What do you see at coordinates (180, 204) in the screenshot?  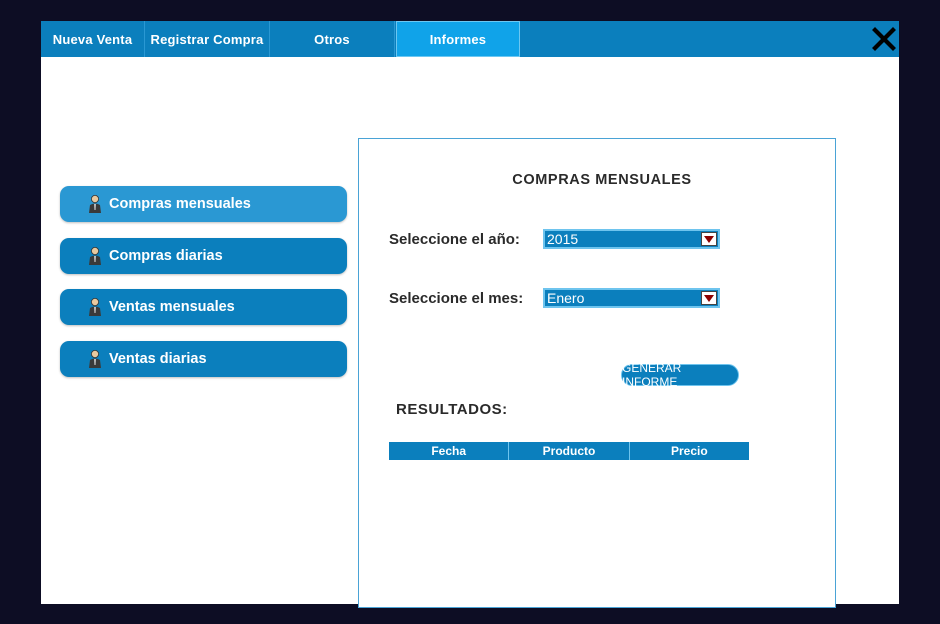 I see `sidebar-item-label: Compras mensuales` at bounding box center [180, 204].